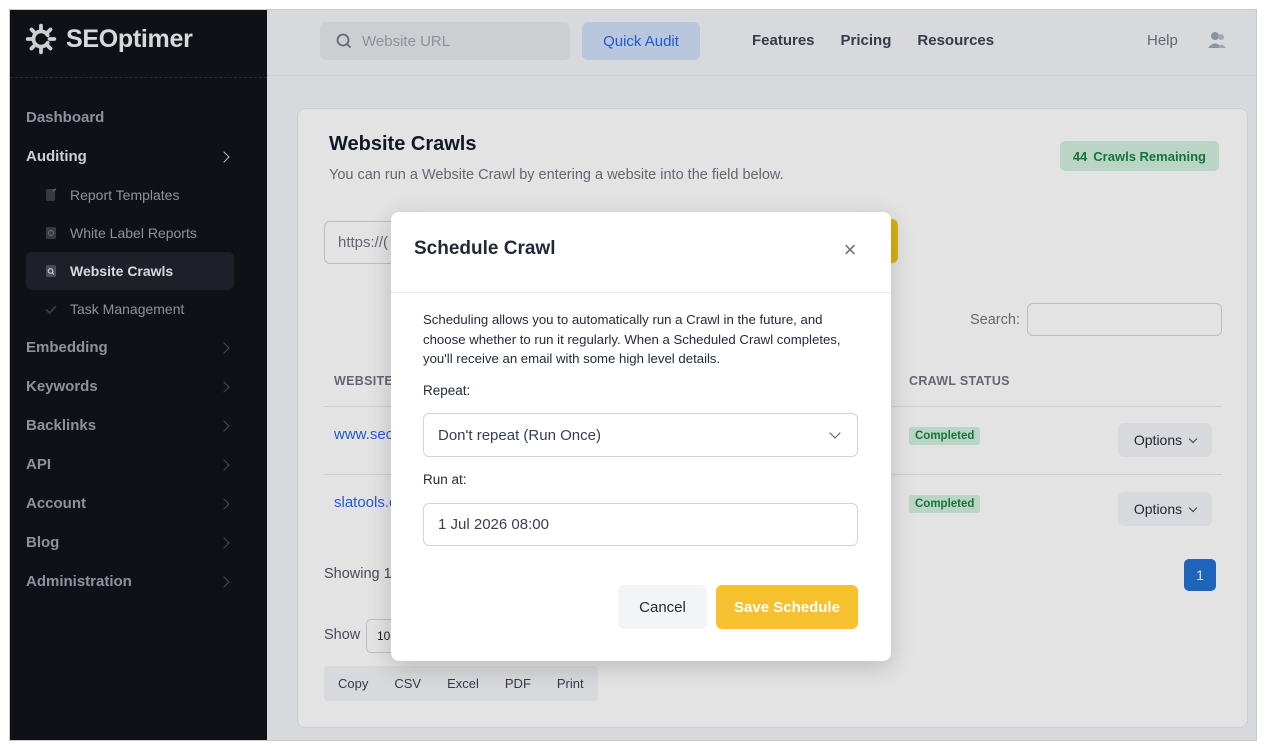 This screenshot has height=750, width=1266. I want to click on repeat-label: Repeat:, so click(447, 390).